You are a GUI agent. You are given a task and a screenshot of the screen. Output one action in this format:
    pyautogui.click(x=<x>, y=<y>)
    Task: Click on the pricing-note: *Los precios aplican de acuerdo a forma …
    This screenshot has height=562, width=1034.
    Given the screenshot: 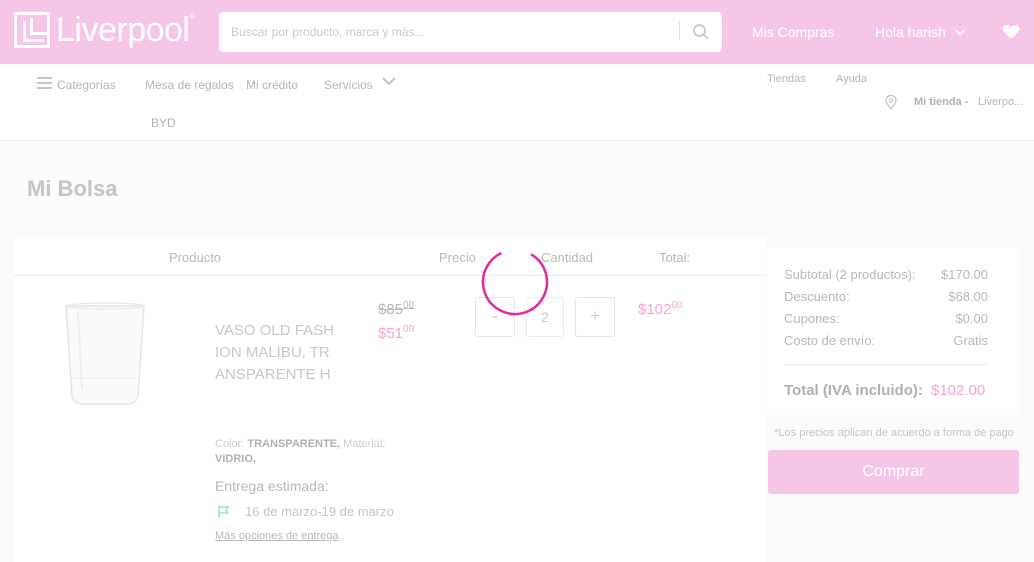 What is the action you would take?
    pyautogui.click(x=894, y=433)
    